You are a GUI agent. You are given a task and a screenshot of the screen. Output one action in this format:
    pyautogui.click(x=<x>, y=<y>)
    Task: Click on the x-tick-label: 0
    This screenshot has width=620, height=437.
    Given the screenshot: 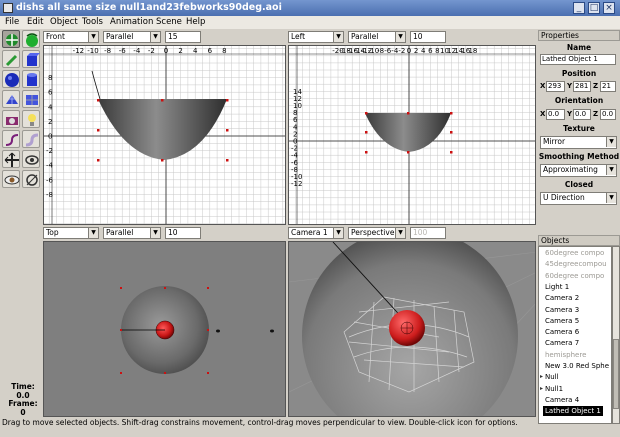 What is the action you would take?
    pyautogui.click(x=409, y=51)
    